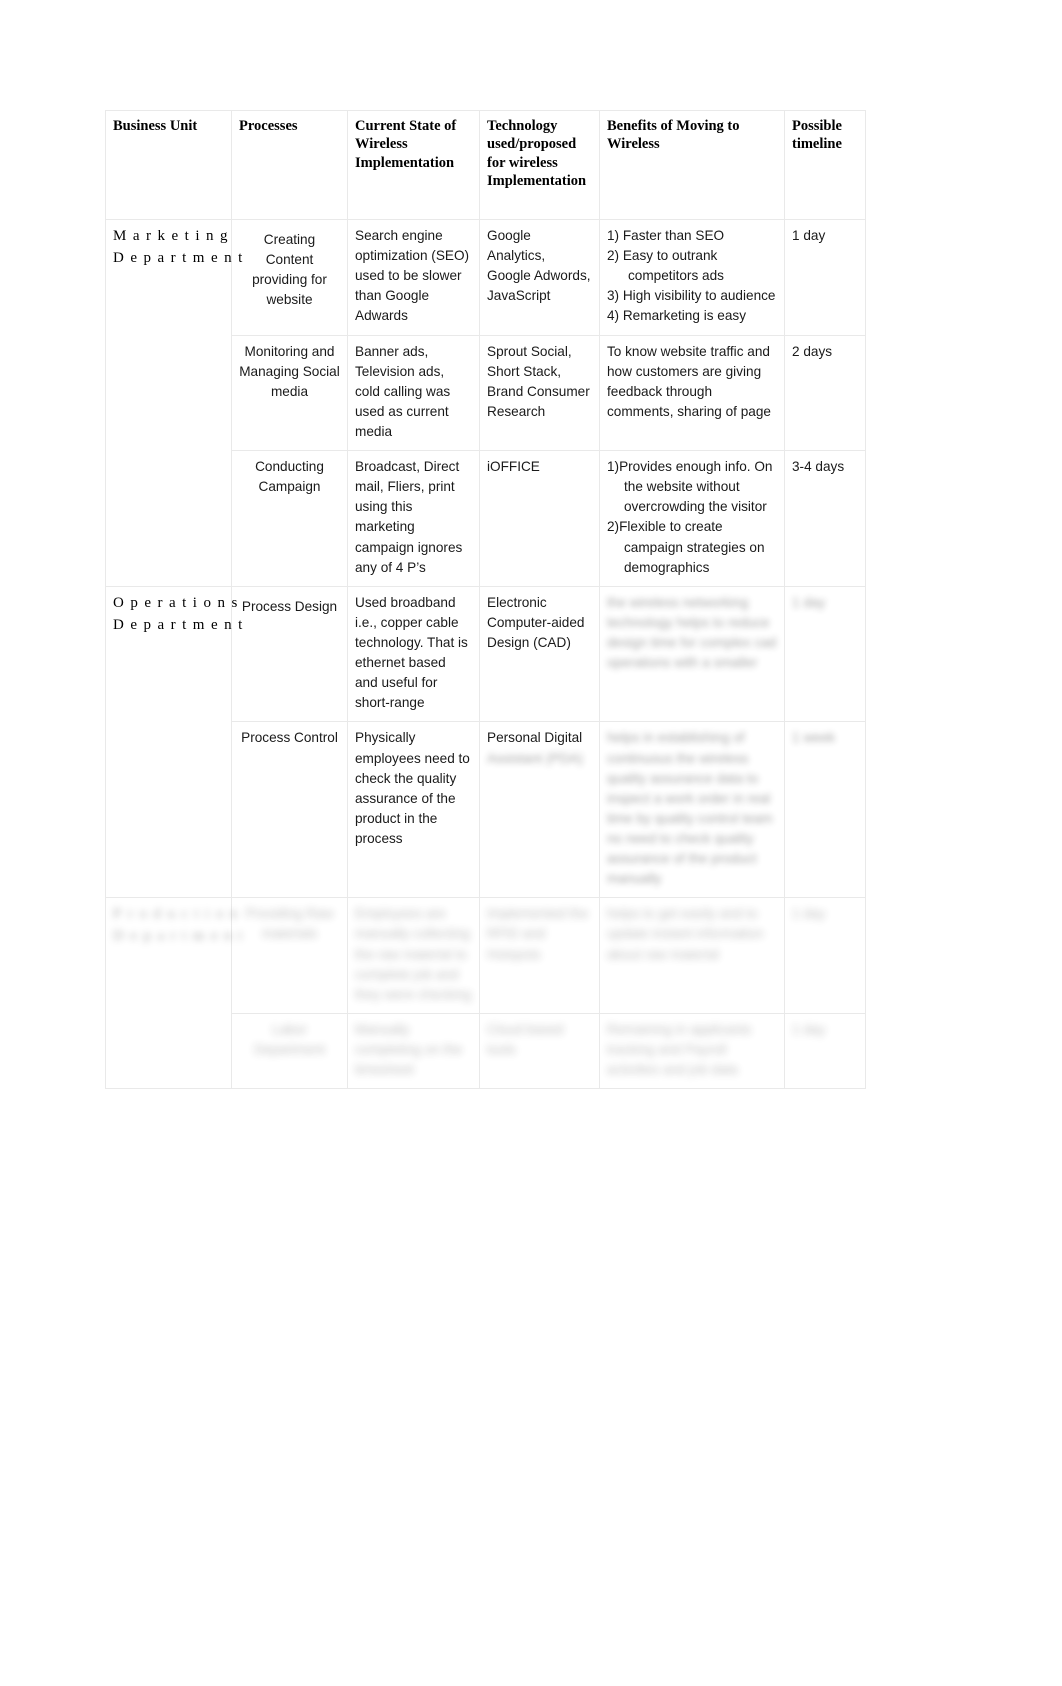  I want to click on business-unit-operations: Operations Department, so click(173, 742).